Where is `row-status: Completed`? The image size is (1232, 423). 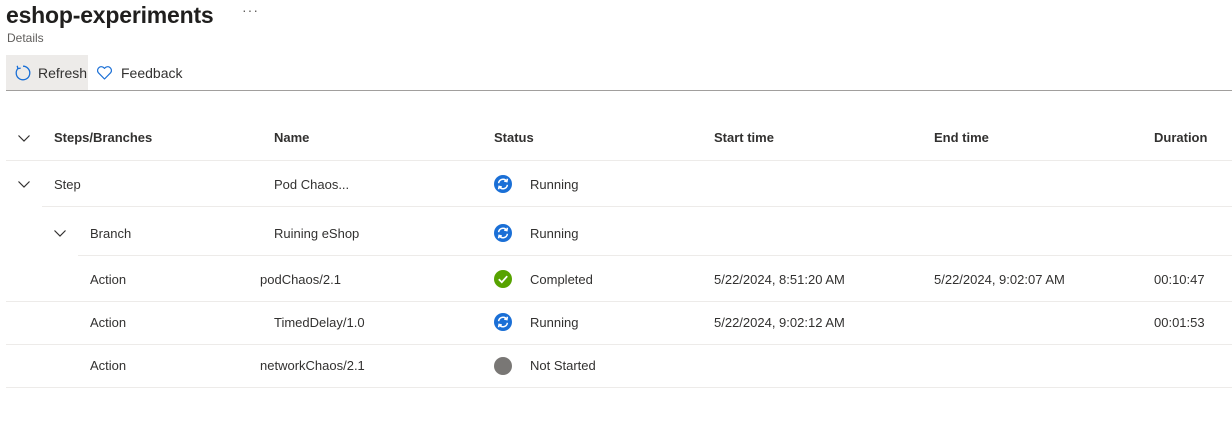 row-status: Completed is located at coordinates (561, 279).